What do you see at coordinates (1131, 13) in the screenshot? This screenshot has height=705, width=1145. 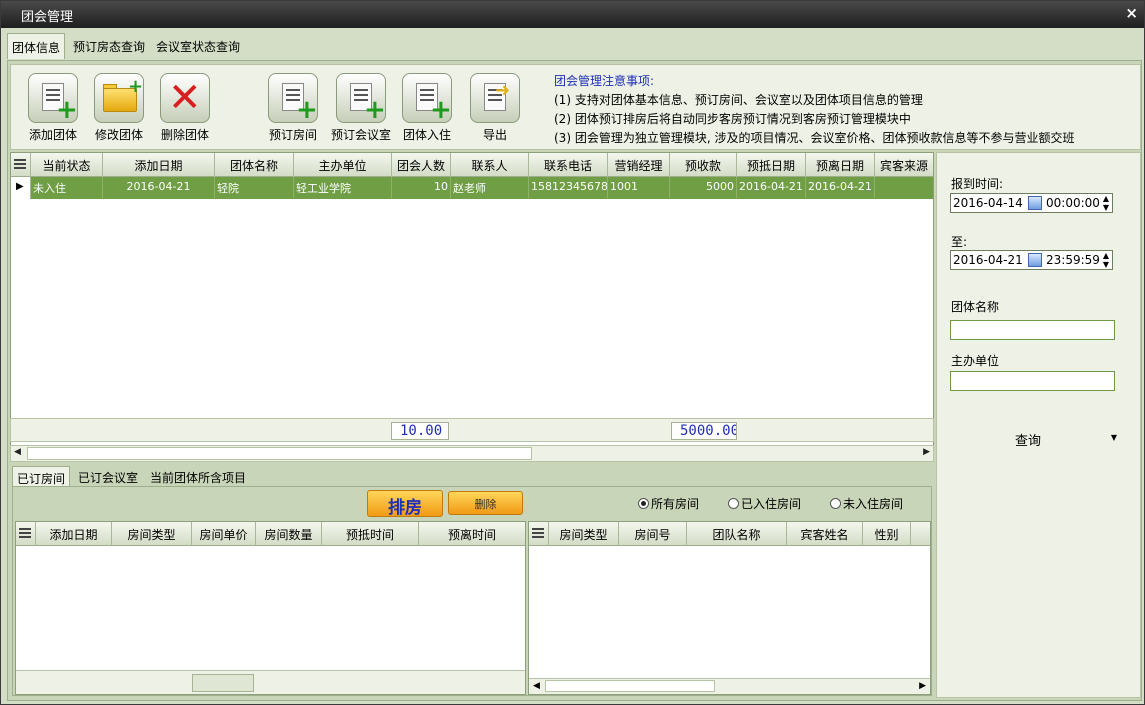 I see `close-icon: ×` at bounding box center [1131, 13].